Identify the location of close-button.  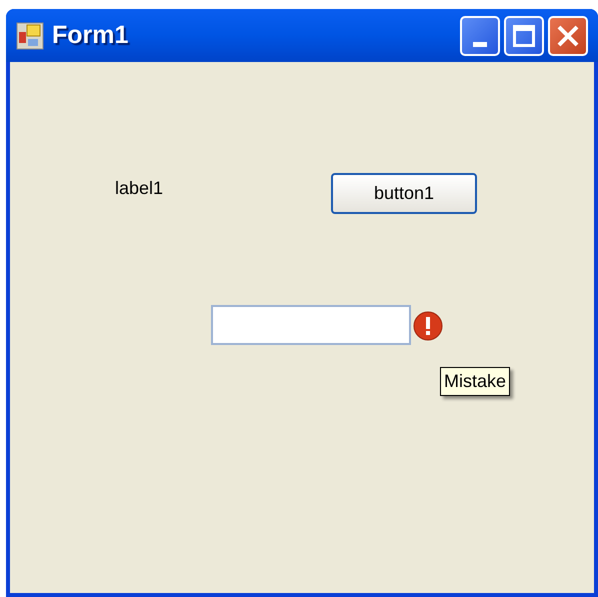
(568, 36).